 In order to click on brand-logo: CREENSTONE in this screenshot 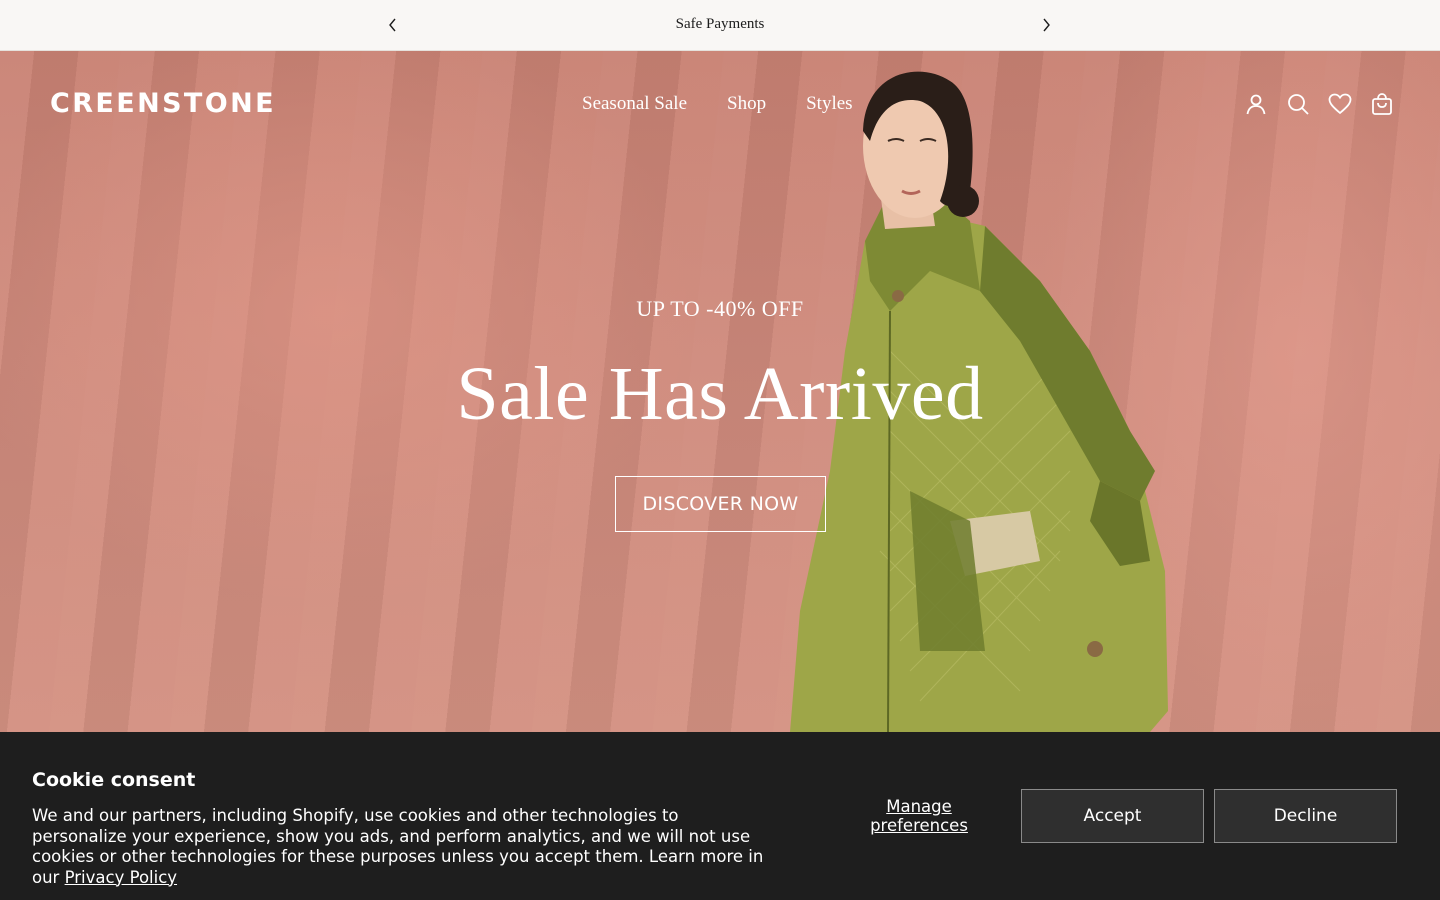, I will do `click(163, 103)`.